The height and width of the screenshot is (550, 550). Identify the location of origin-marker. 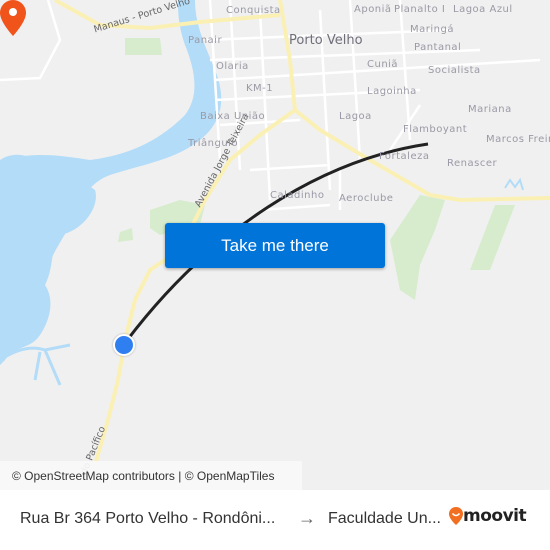
(124, 345).